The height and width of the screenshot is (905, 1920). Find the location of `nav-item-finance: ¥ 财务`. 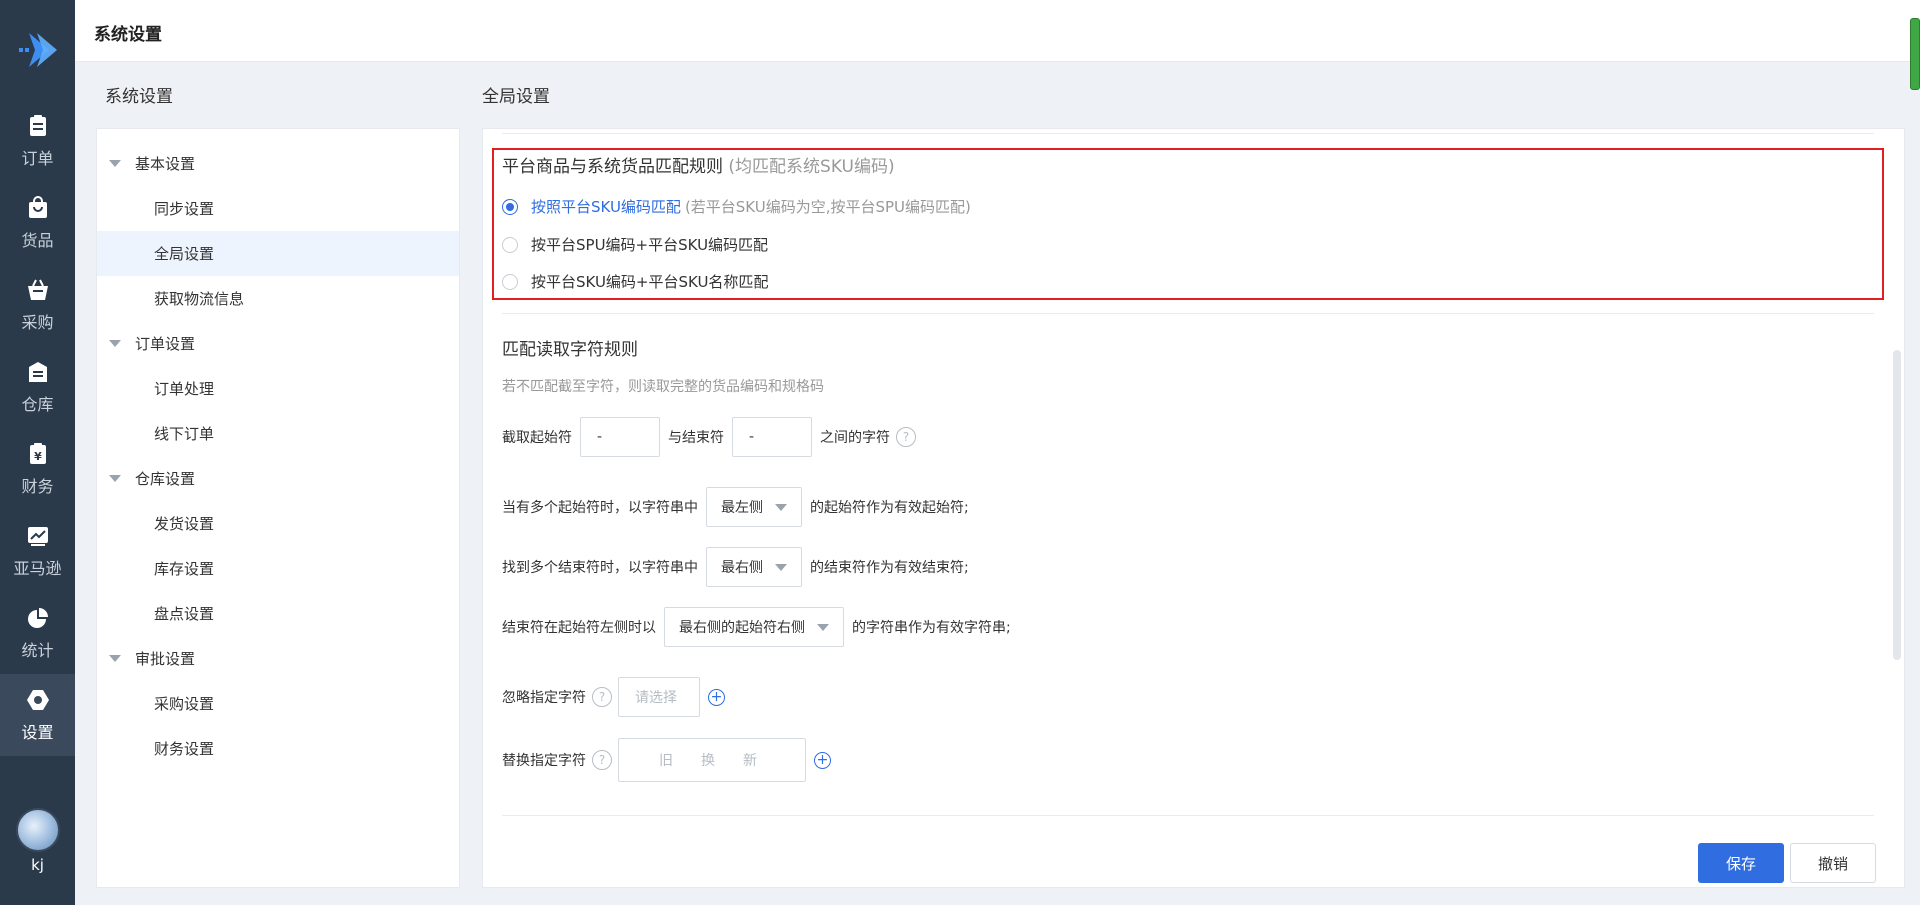

nav-item-finance: ¥ 财务 is located at coordinates (37, 469).